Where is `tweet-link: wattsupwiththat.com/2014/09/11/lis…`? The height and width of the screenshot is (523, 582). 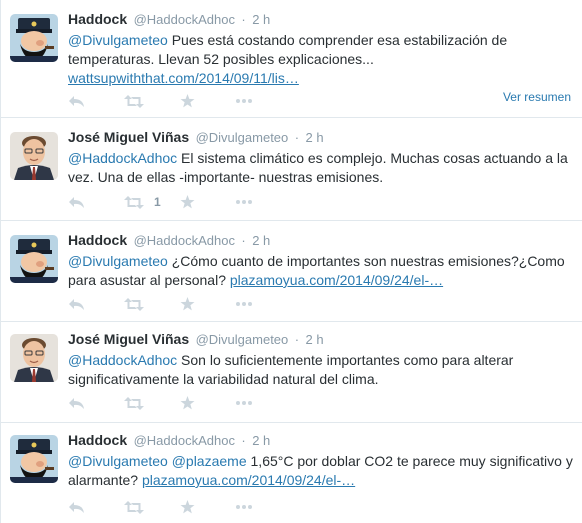 tweet-link: wattsupwiththat.com/2014/09/11/lis… is located at coordinates (183, 78).